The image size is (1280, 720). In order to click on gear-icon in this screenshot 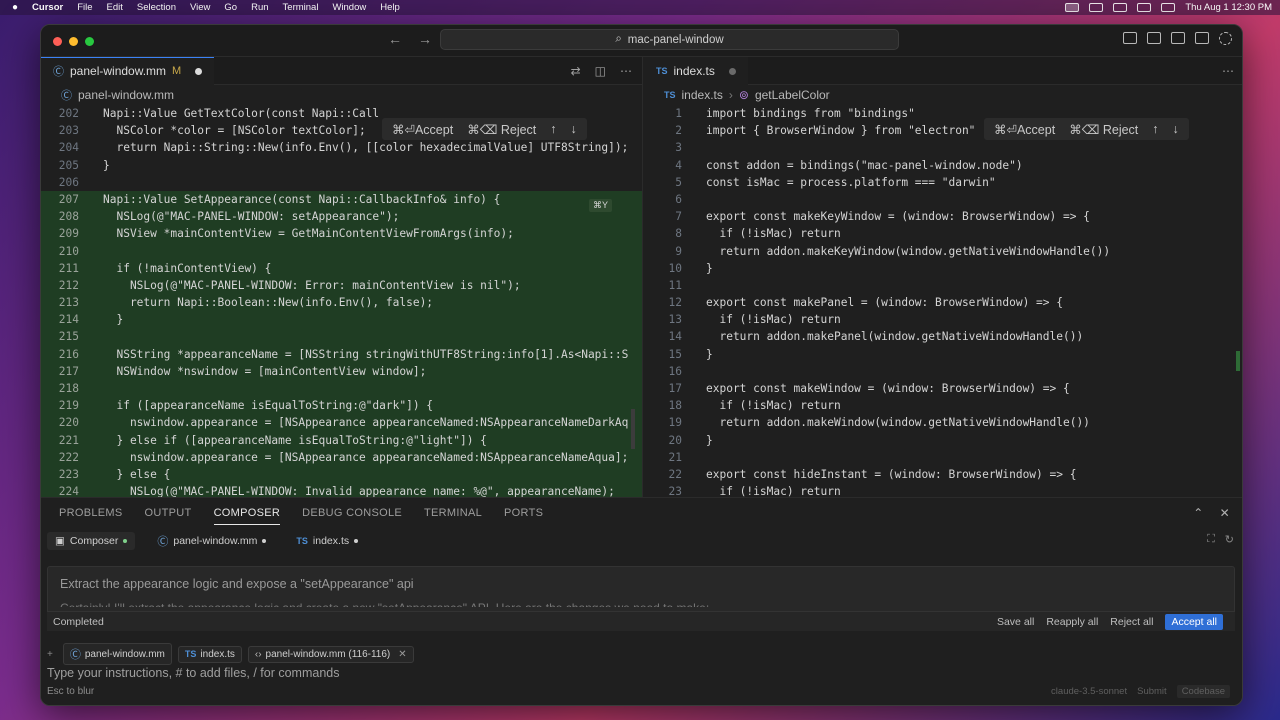, I will do `click(1225, 38)`.